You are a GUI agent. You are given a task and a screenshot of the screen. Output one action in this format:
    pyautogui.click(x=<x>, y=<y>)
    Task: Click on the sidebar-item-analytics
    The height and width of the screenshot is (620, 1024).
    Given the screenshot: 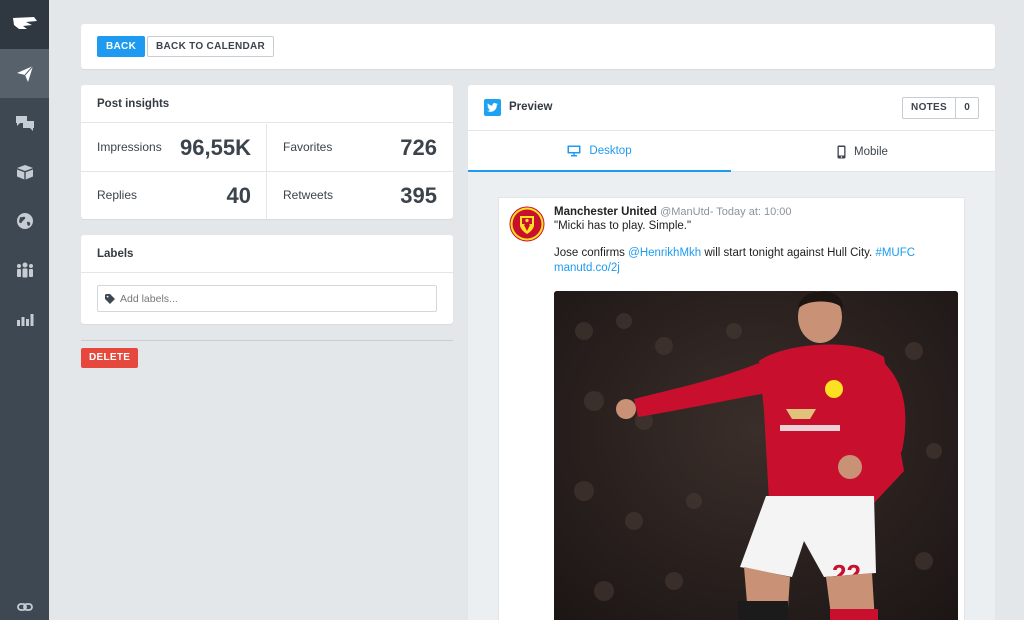 What is the action you would take?
    pyautogui.click(x=24, y=318)
    